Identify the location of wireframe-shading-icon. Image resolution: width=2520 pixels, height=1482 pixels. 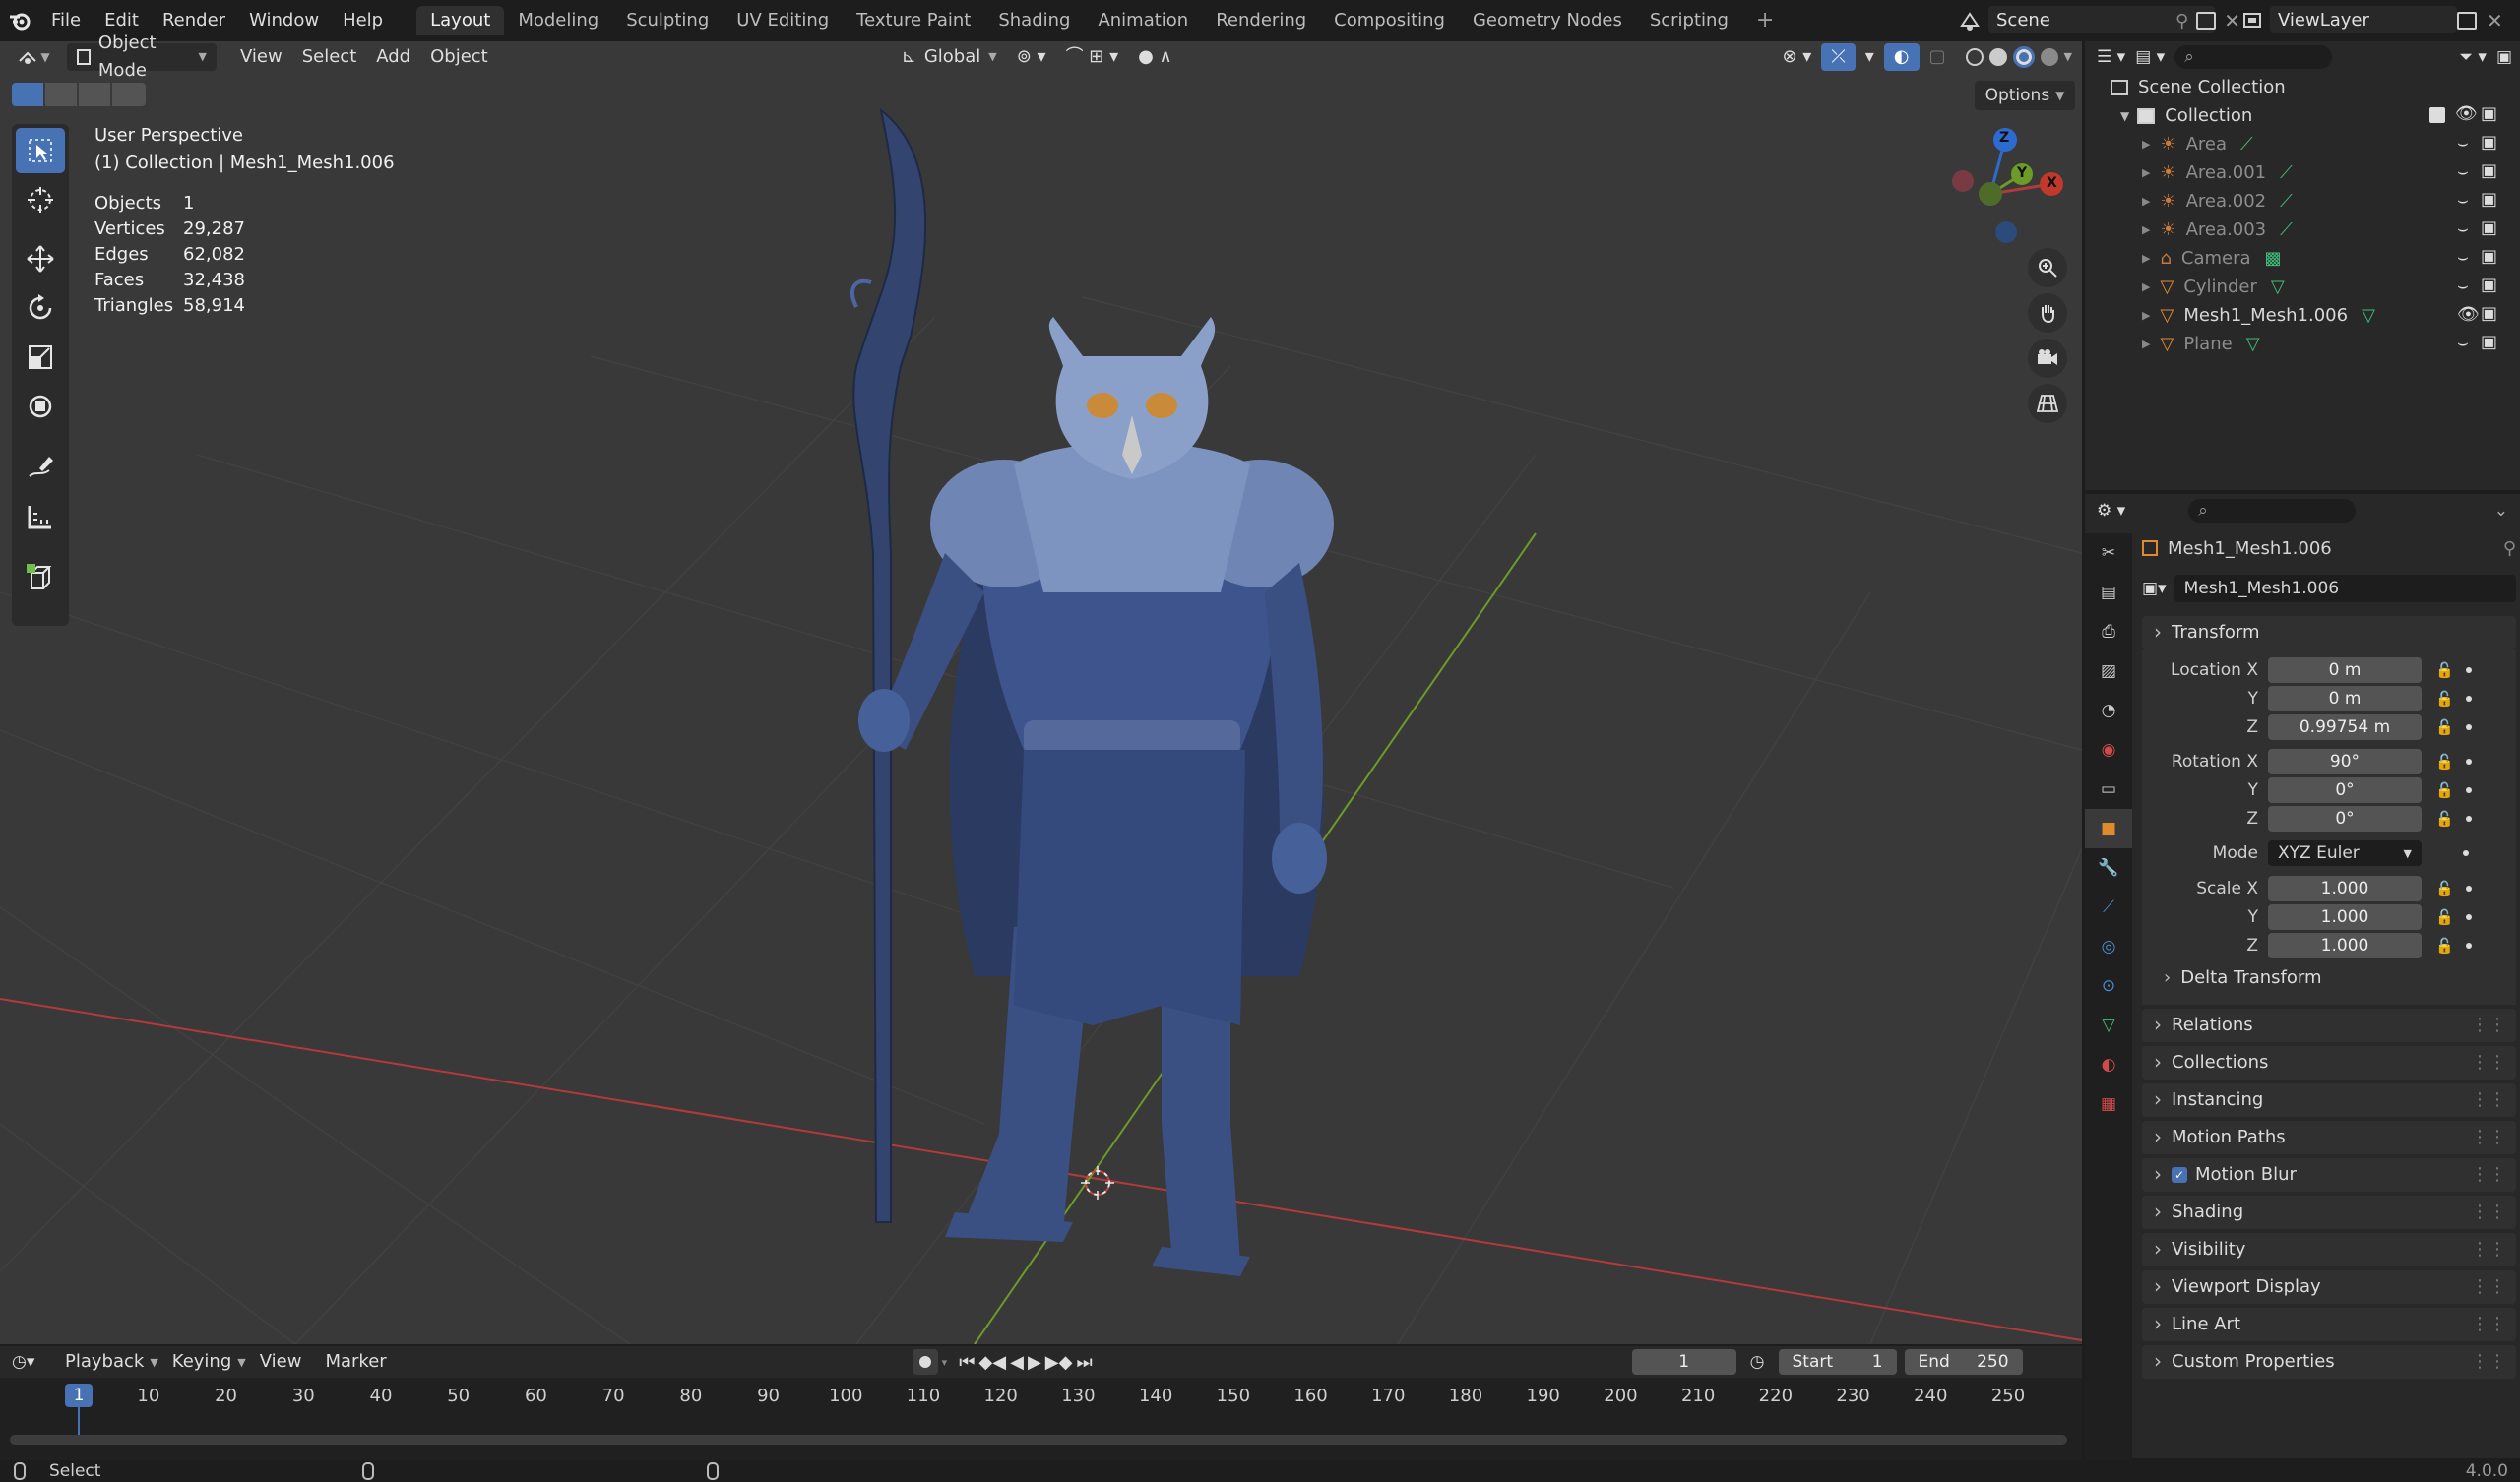
(1974, 57).